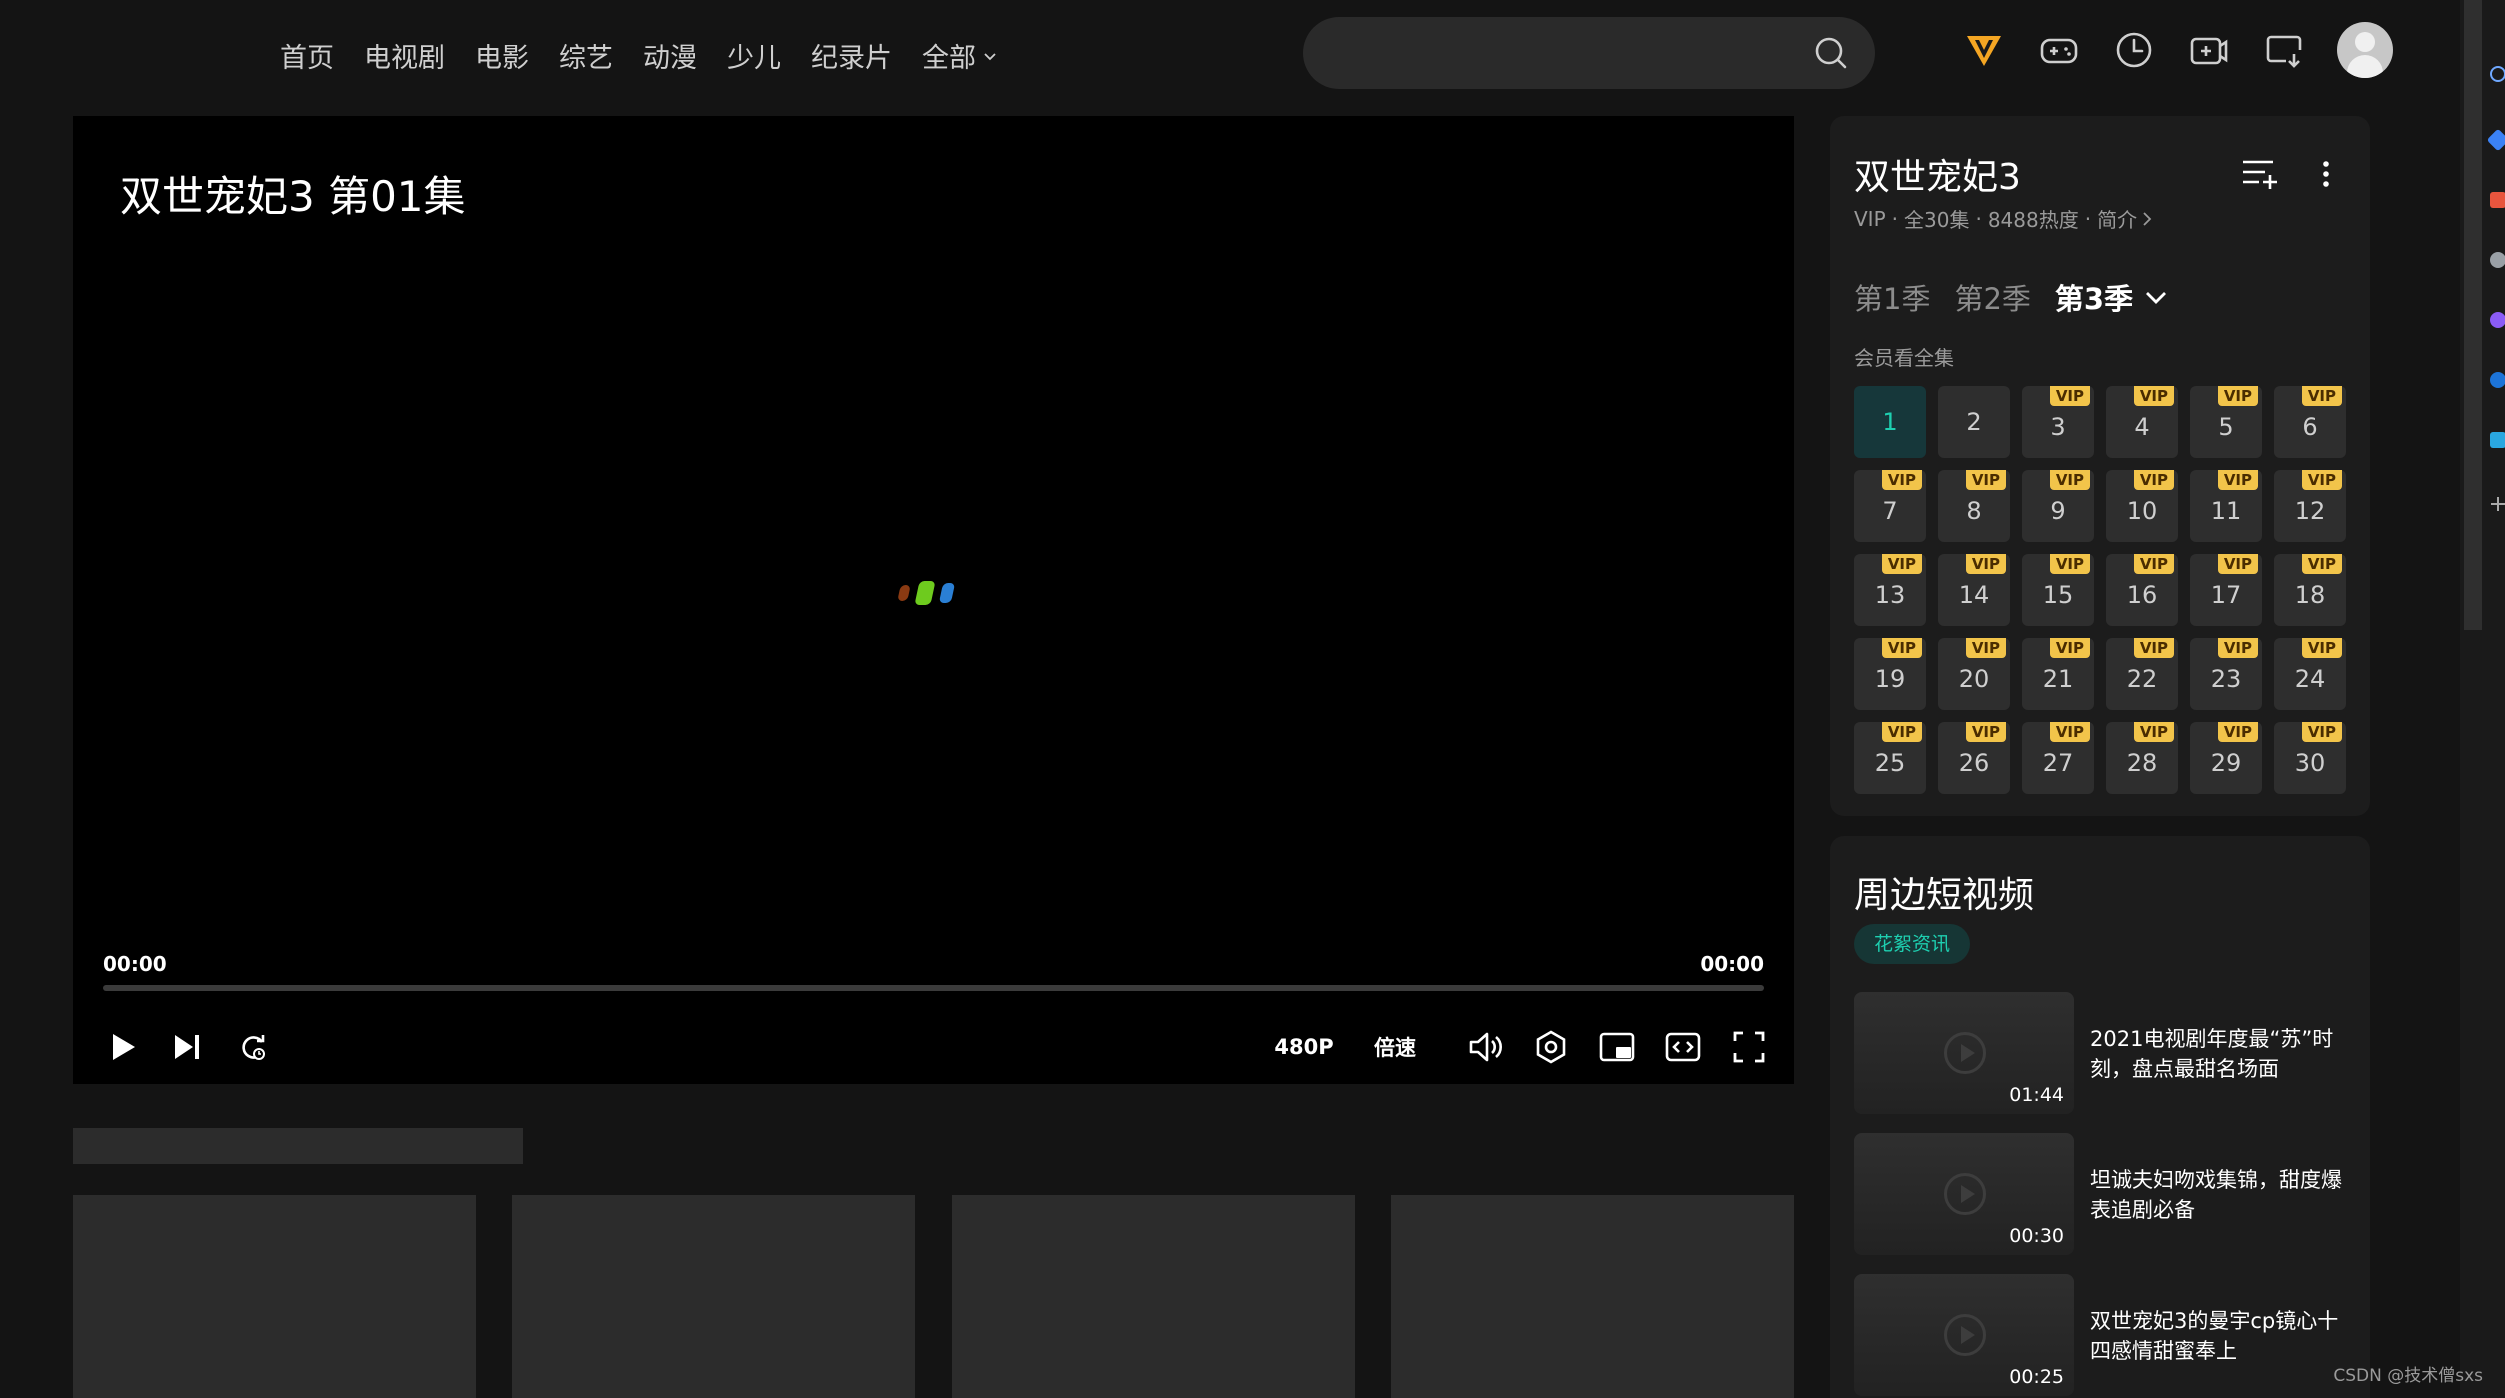  I want to click on episode-button: VIP 7, so click(1890, 506).